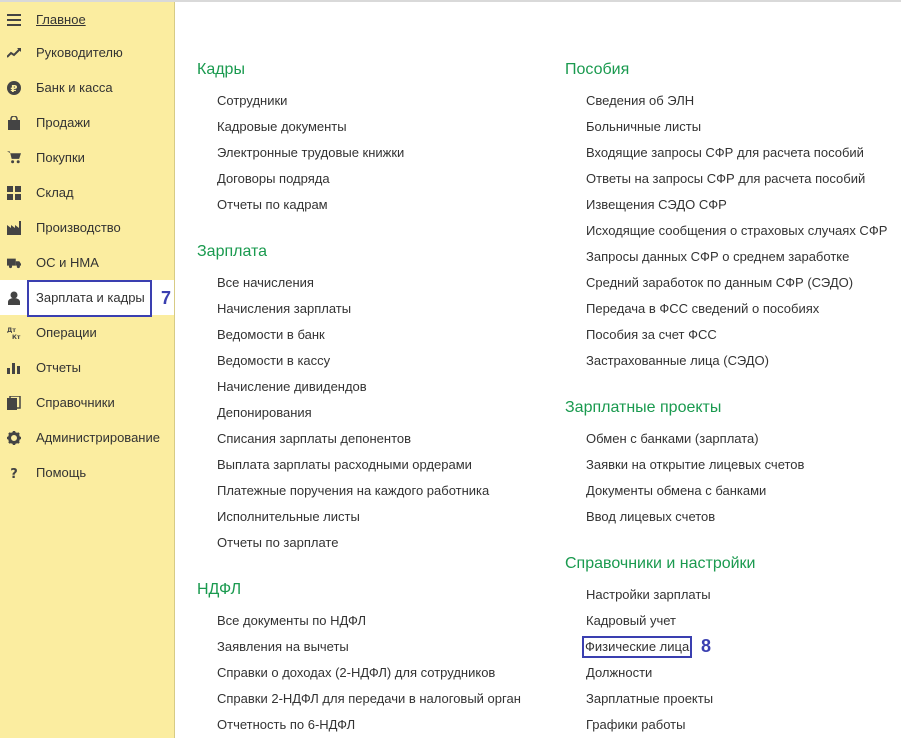 The width and height of the screenshot is (901, 738). Describe the element at coordinates (672, 438) in the screenshot. I see `link-bank-exchange: Обмен с банками (зарплата)` at that location.